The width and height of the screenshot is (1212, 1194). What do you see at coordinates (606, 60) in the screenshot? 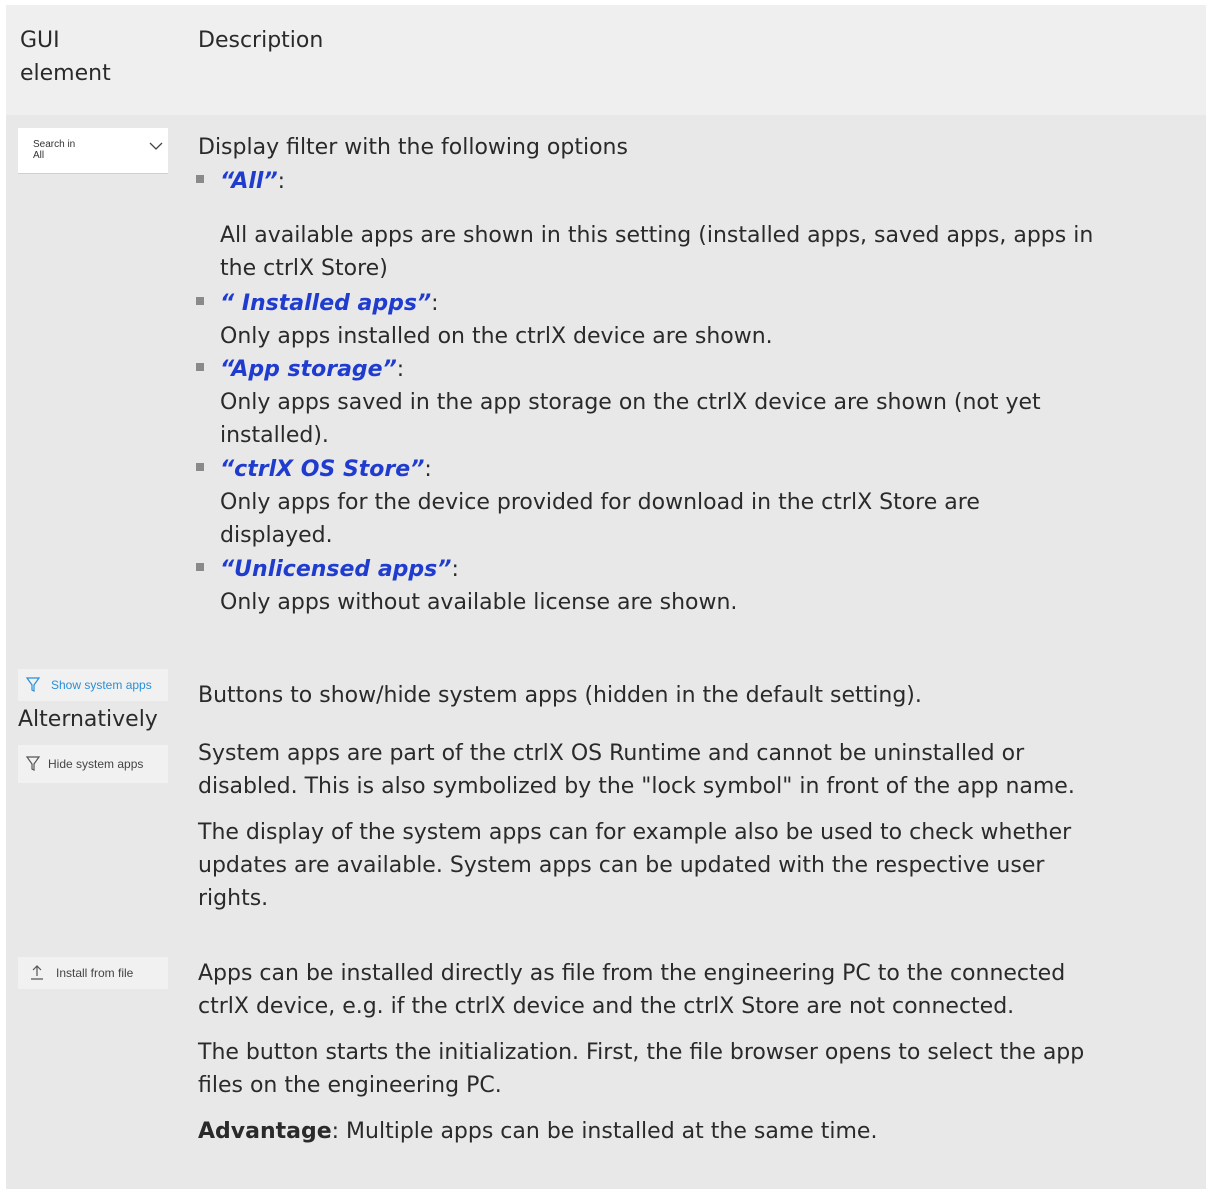
I see `table-header: GUI element Description` at bounding box center [606, 60].